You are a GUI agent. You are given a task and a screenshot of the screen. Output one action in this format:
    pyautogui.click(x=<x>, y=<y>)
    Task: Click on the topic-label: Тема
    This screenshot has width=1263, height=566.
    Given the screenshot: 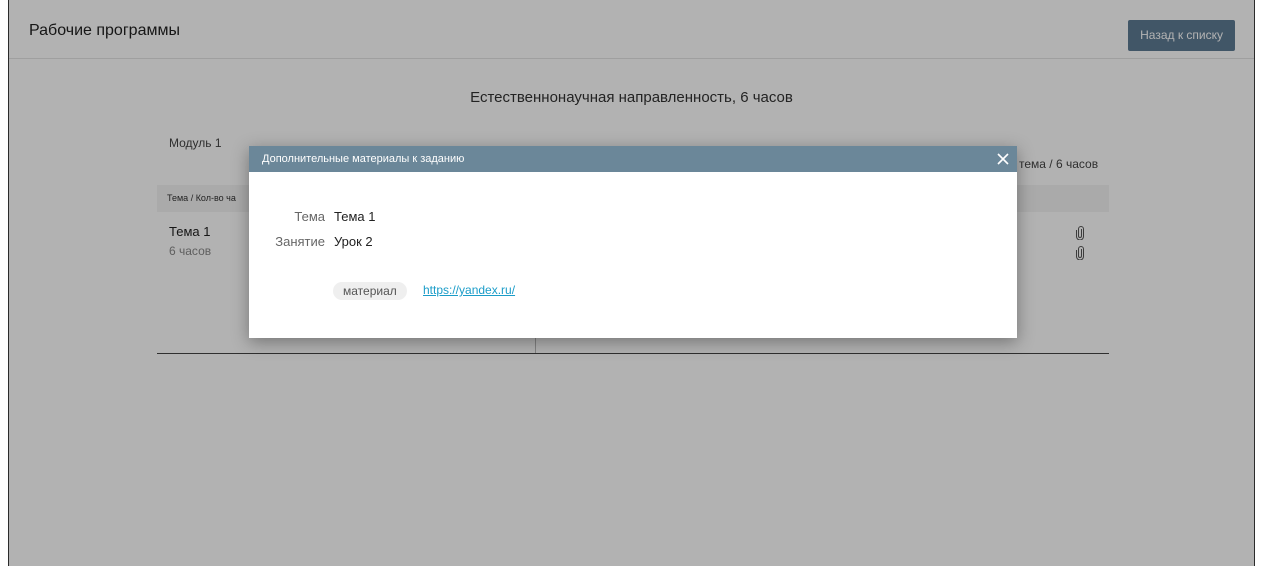 What is the action you would take?
    pyautogui.click(x=309, y=216)
    